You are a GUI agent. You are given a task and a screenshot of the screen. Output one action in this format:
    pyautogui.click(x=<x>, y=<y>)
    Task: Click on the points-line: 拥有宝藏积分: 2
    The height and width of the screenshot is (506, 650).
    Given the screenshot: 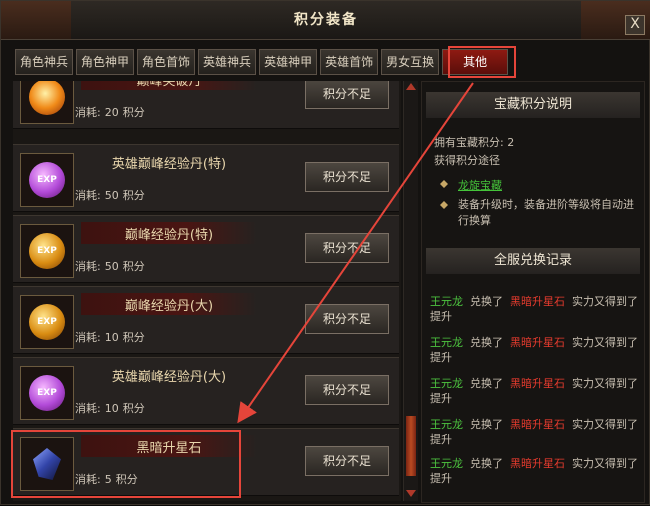 What is the action you would take?
    pyautogui.click(x=474, y=142)
    